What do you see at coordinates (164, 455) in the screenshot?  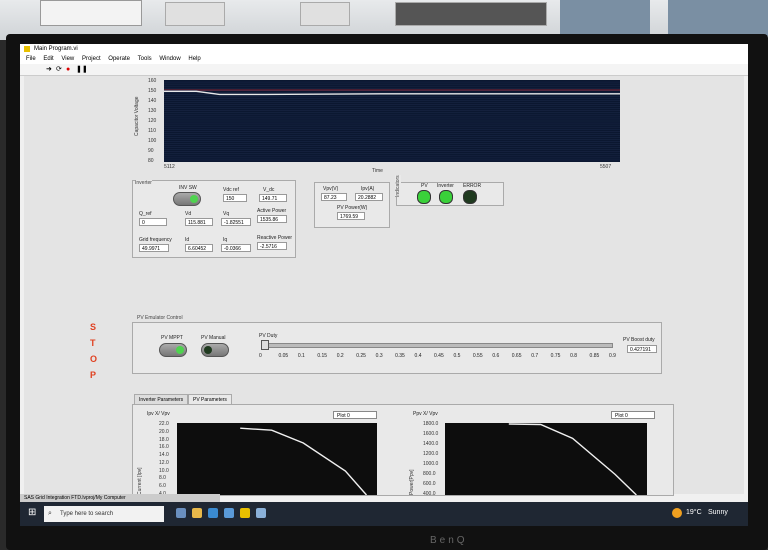 I see `ytick-label: 14.0` at bounding box center [164, 455].